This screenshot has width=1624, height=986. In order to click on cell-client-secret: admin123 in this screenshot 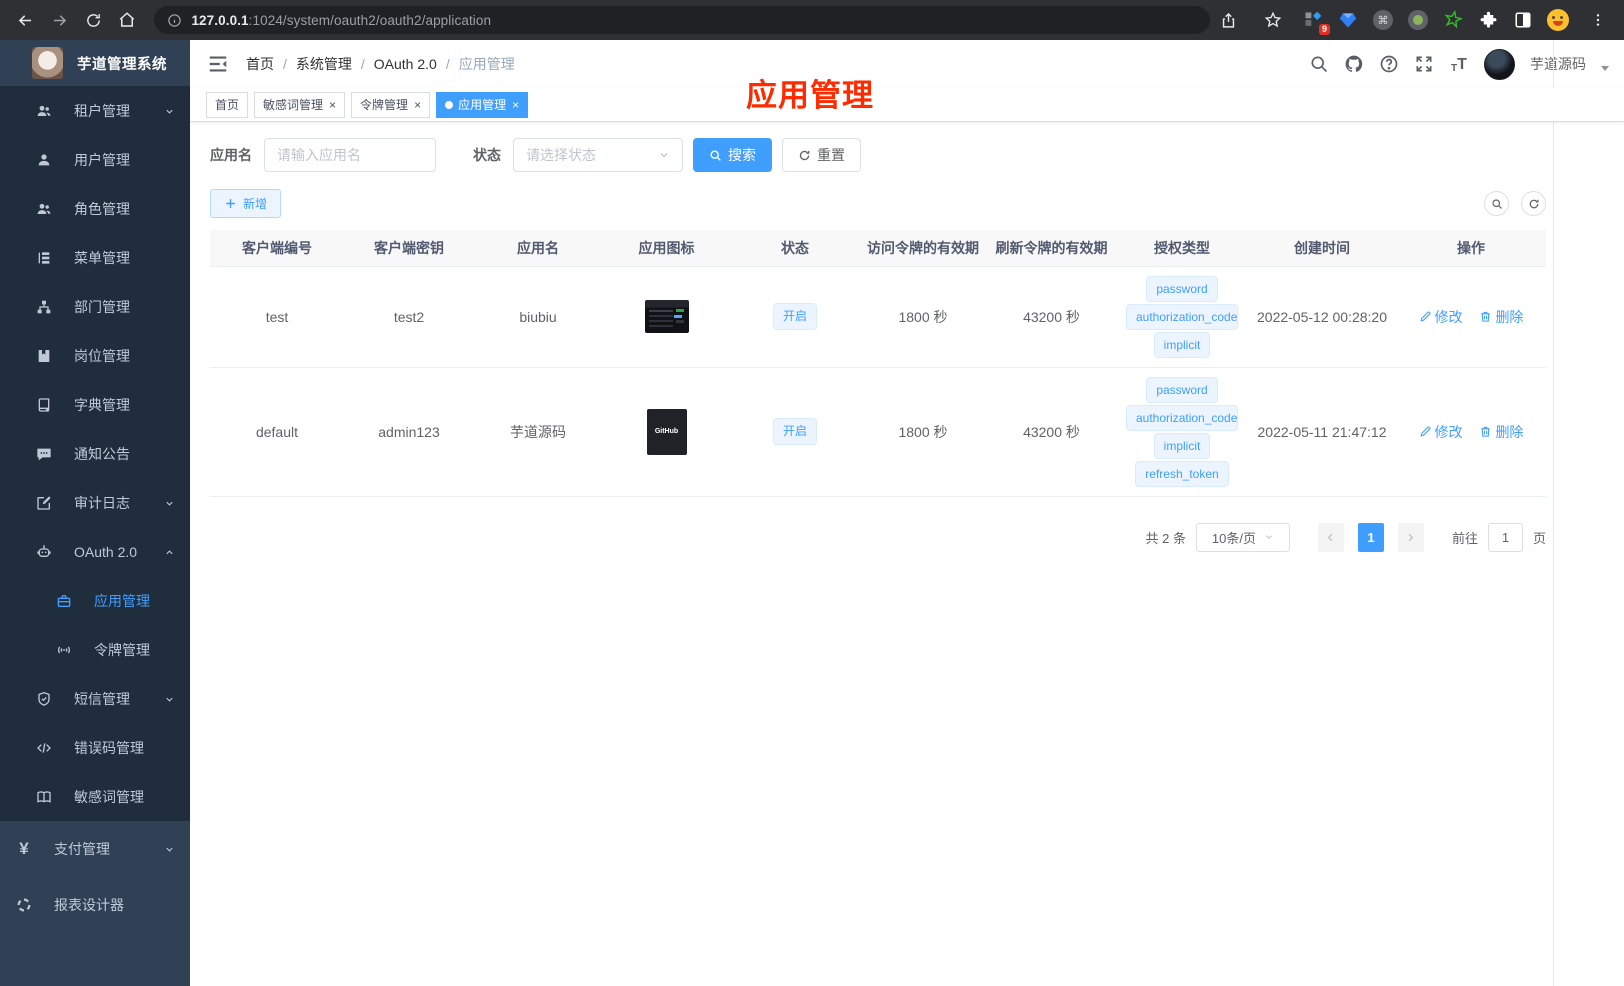, I will do `click(409, 432)`.